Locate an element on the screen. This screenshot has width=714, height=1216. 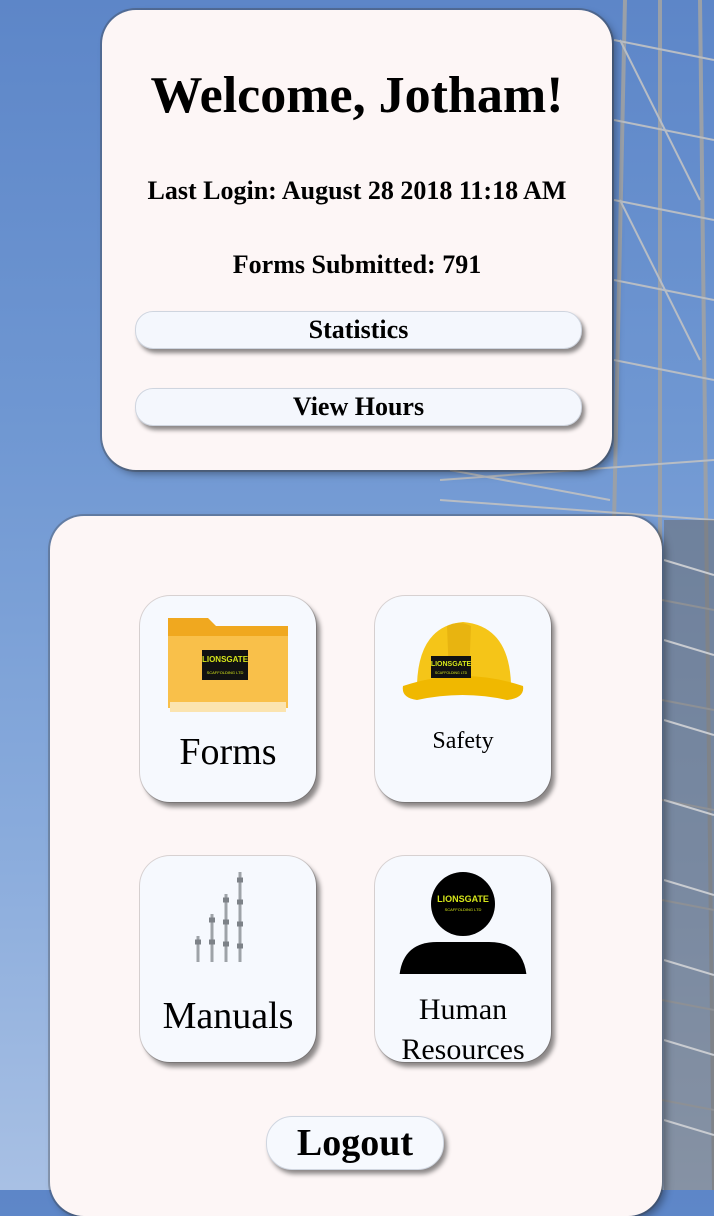
safety-tile: LIONSGATE SCAFFOLDING LTD Safety is located at coordinates (463, 699).